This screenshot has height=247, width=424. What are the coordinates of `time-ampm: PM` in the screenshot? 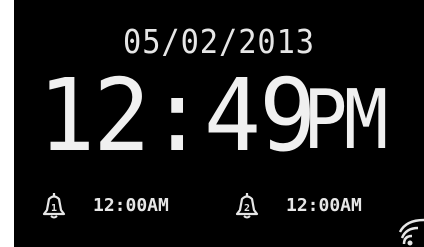 It's located at (345, 120).